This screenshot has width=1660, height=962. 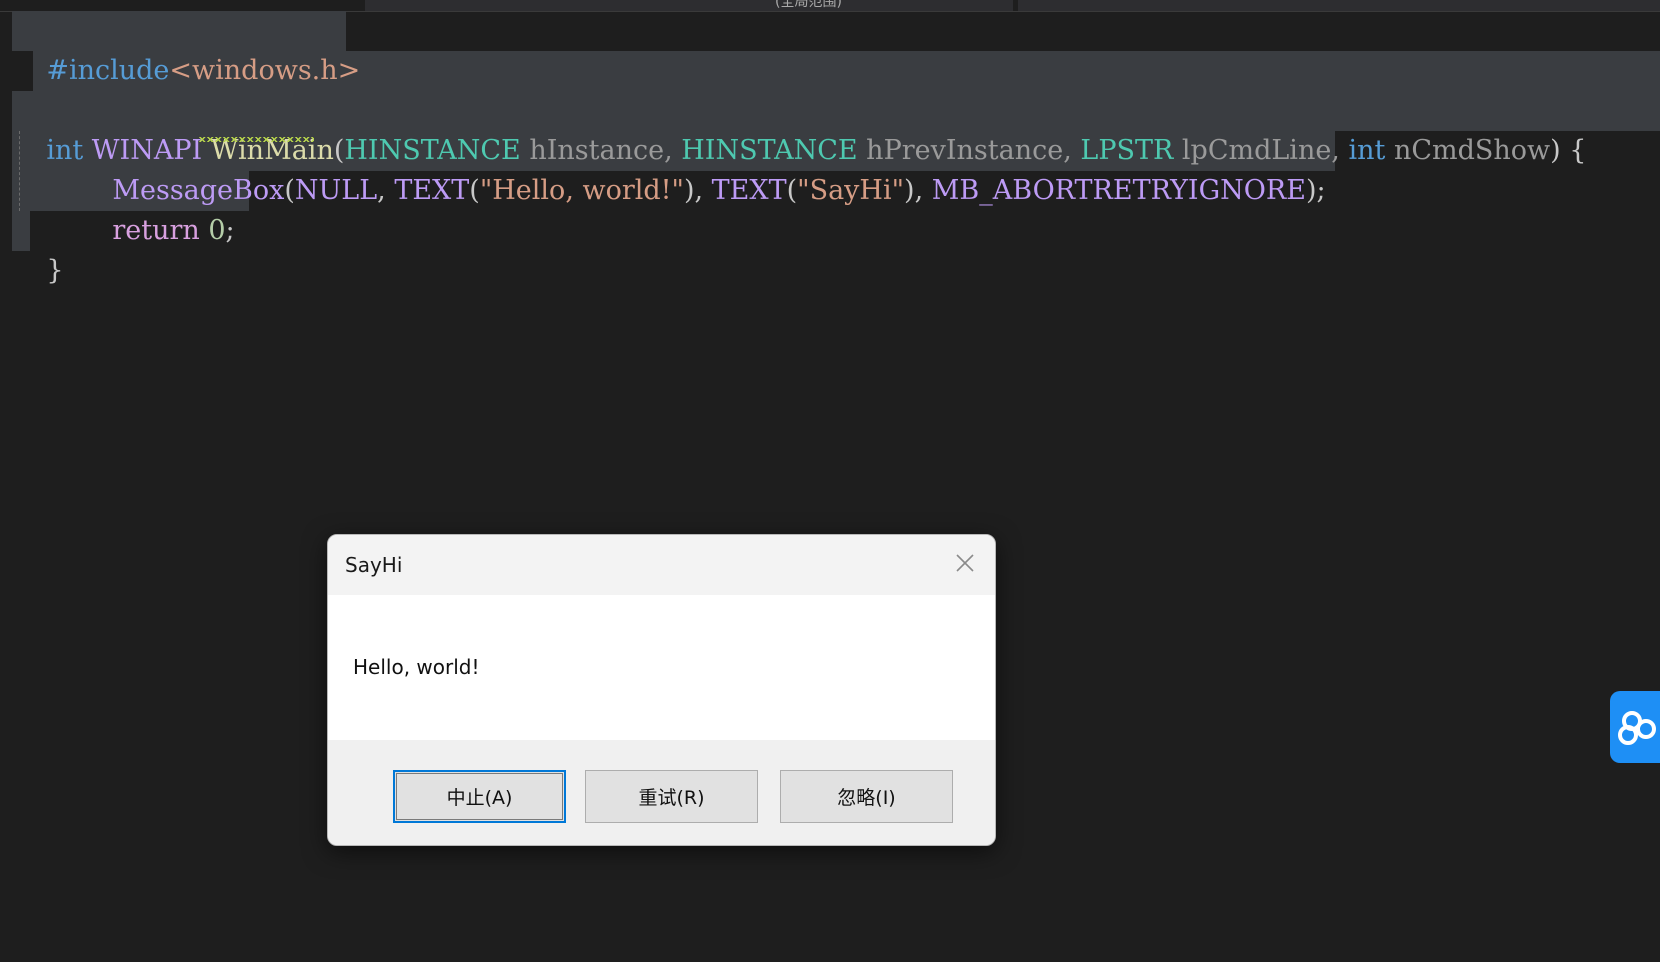 I want to click on token: NULL, so click(x=336, y=190).